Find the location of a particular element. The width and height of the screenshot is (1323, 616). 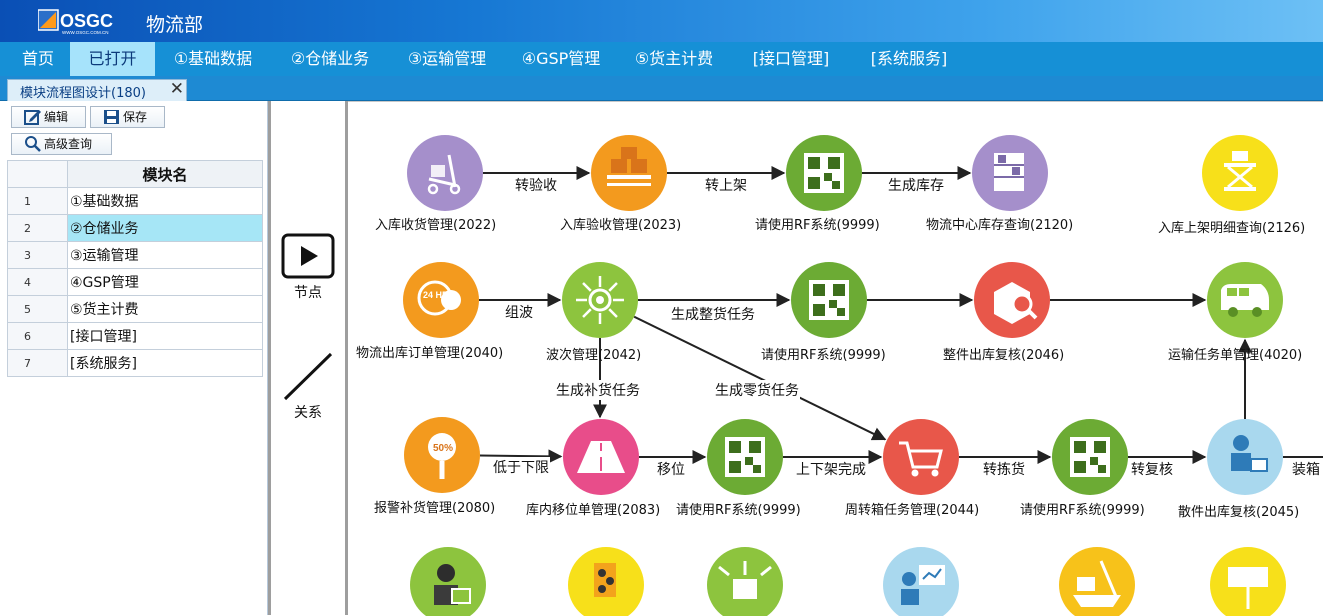

tab-module-flow: 模块流程图设计(180) ✕ is located at coordinates (97, 90).